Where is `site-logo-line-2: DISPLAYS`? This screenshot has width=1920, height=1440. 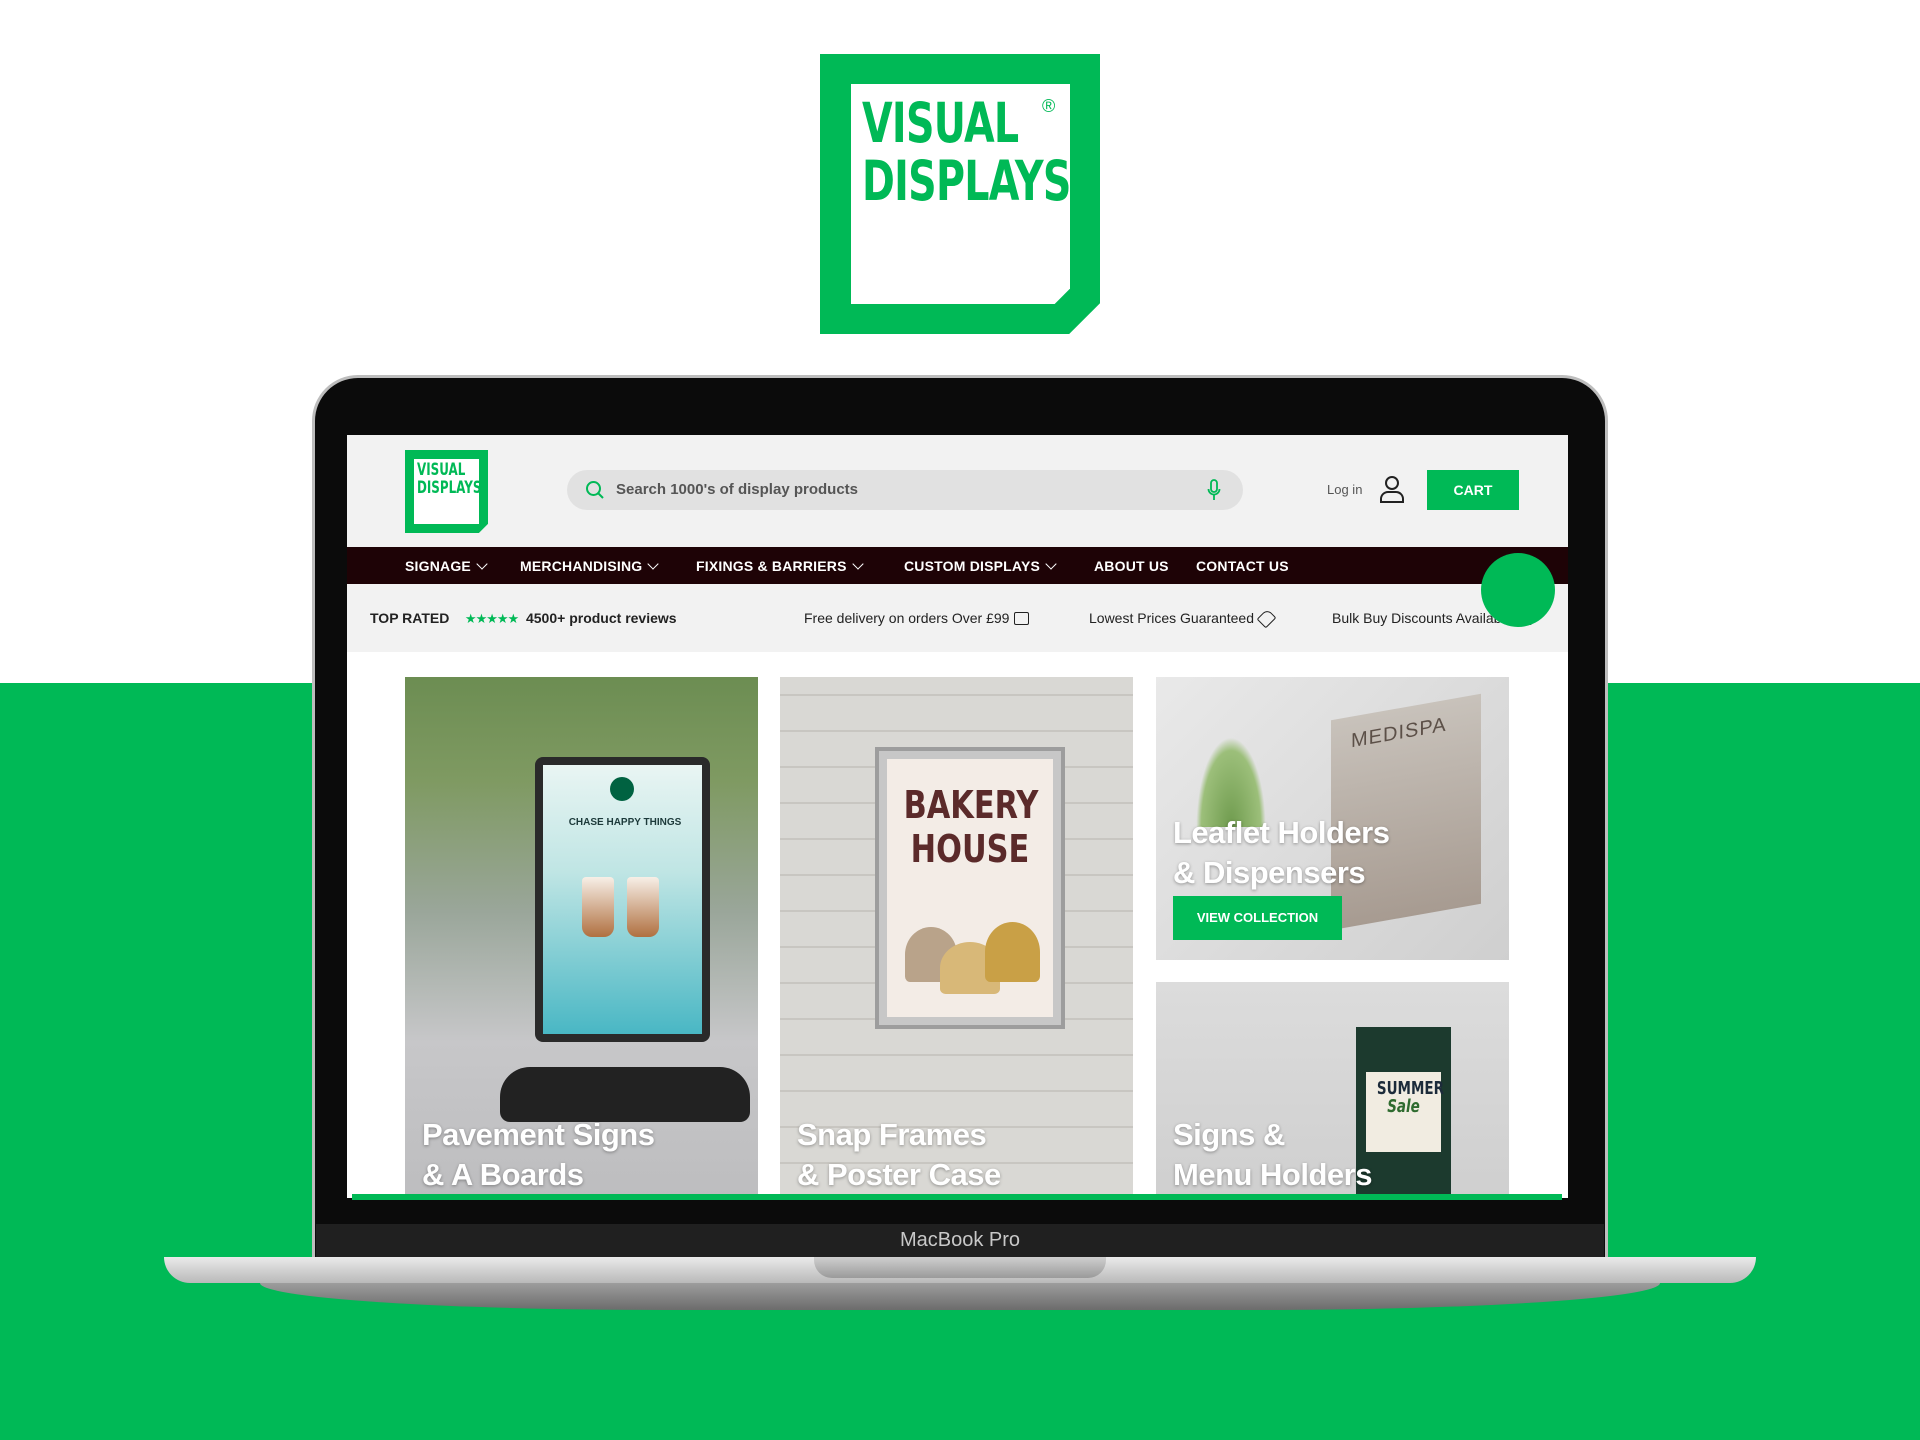
site-logo-line-2: DISPLAYS is located at coordinates (449, 488).